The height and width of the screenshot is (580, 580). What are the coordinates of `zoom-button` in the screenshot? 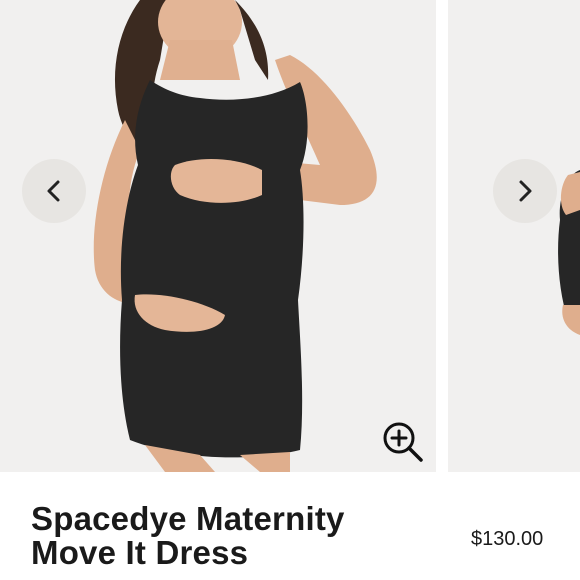 It's located at (403, 442).